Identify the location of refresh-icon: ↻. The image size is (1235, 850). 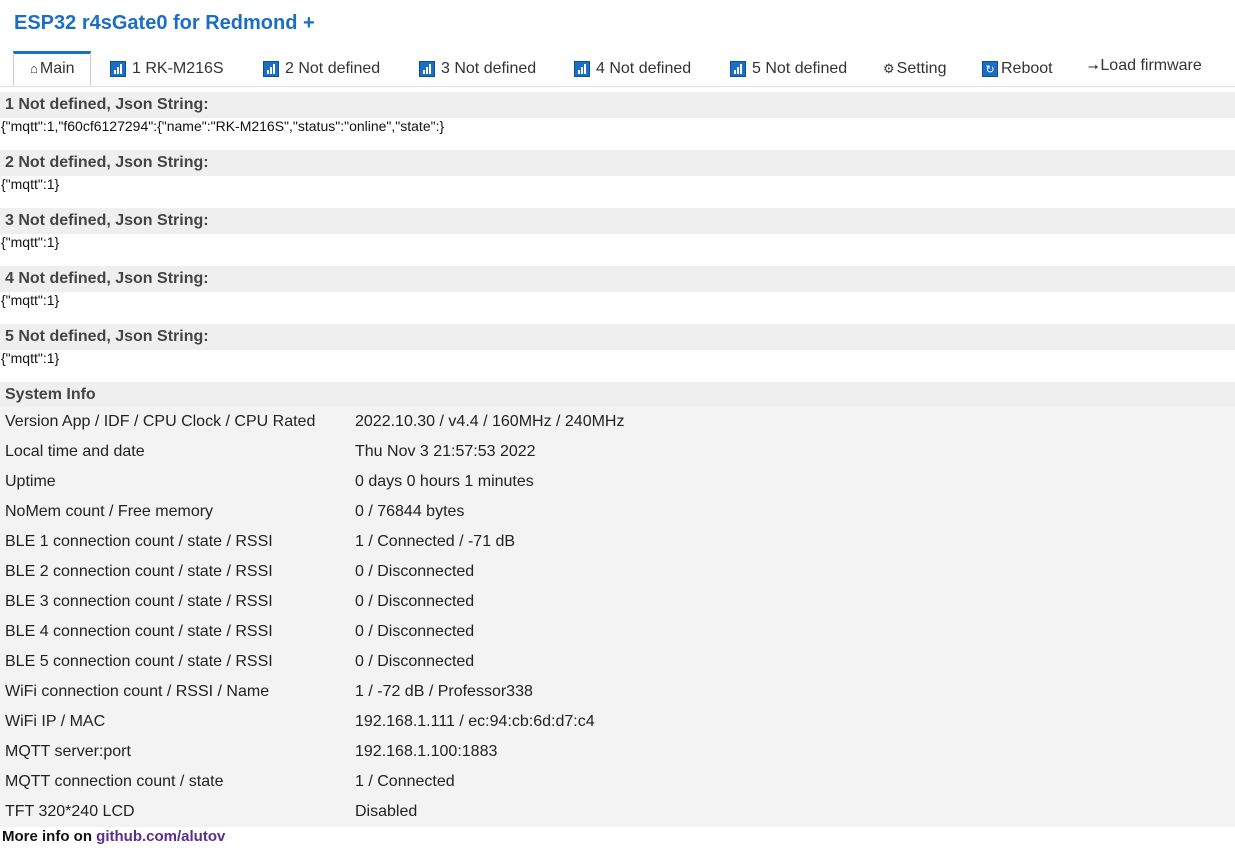
(990, 69).